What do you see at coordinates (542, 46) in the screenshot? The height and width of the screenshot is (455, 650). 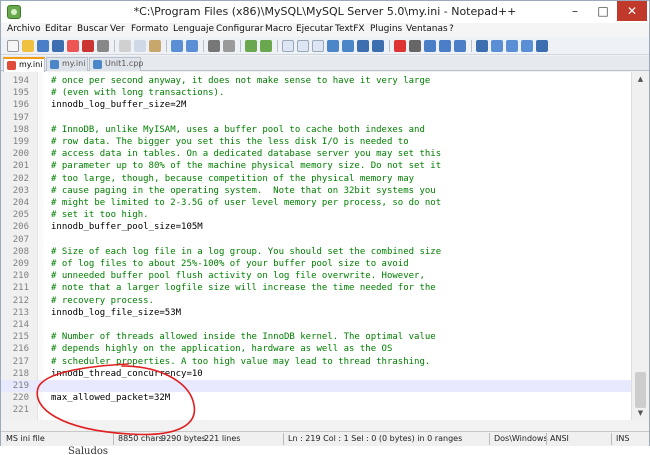 I see `extra-tool-icon` at bounding box center [542, 46].